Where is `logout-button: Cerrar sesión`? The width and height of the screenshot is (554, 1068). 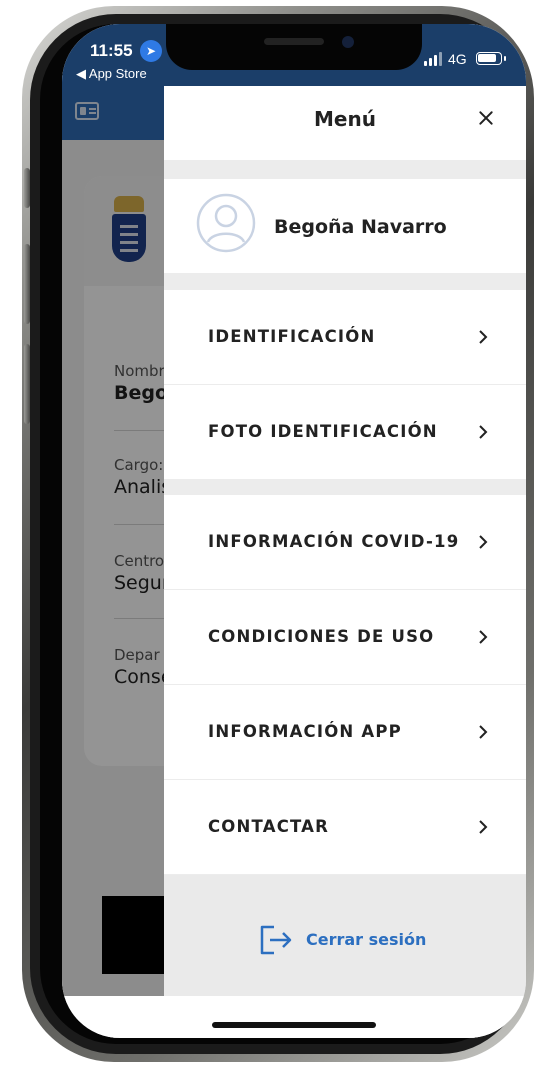 logout-button: Cerrar sesión is located at coordinates (341, 940).